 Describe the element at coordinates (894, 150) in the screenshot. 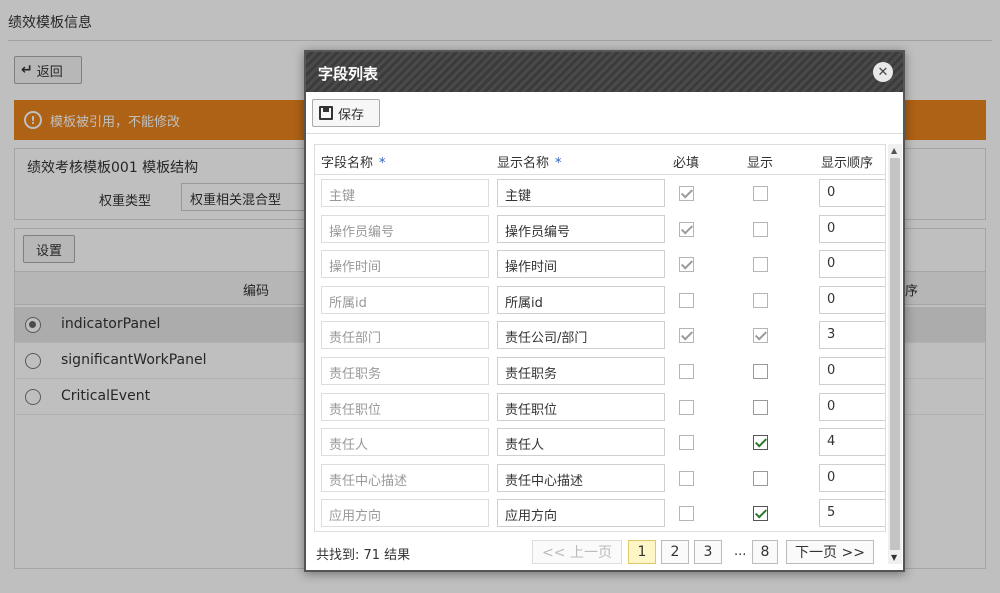

I see `scroll-up-icon: ▲` at that location.